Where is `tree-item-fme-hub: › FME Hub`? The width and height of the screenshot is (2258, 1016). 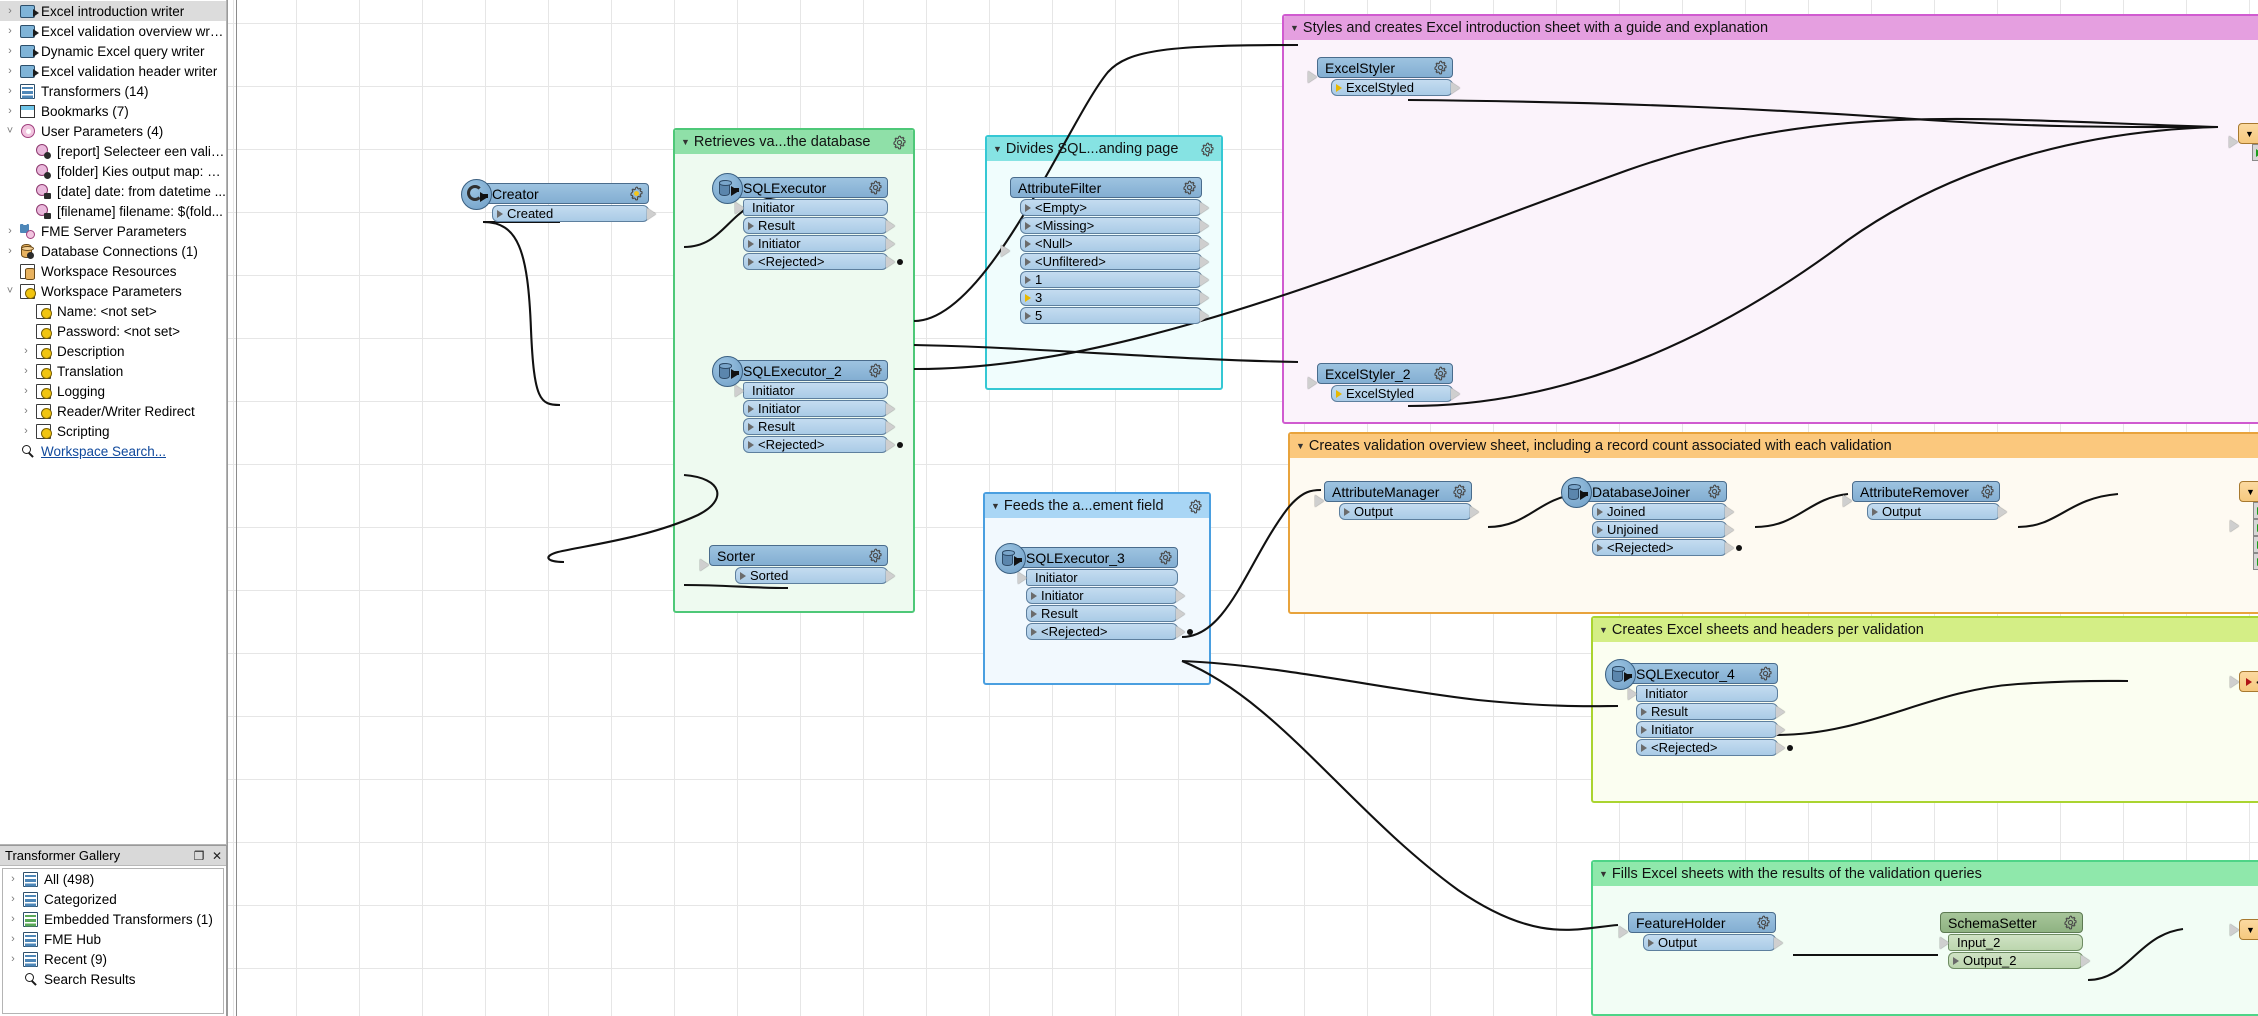
tree-item-fme-hub: › FME Hub is located at coordinates (113, 939).